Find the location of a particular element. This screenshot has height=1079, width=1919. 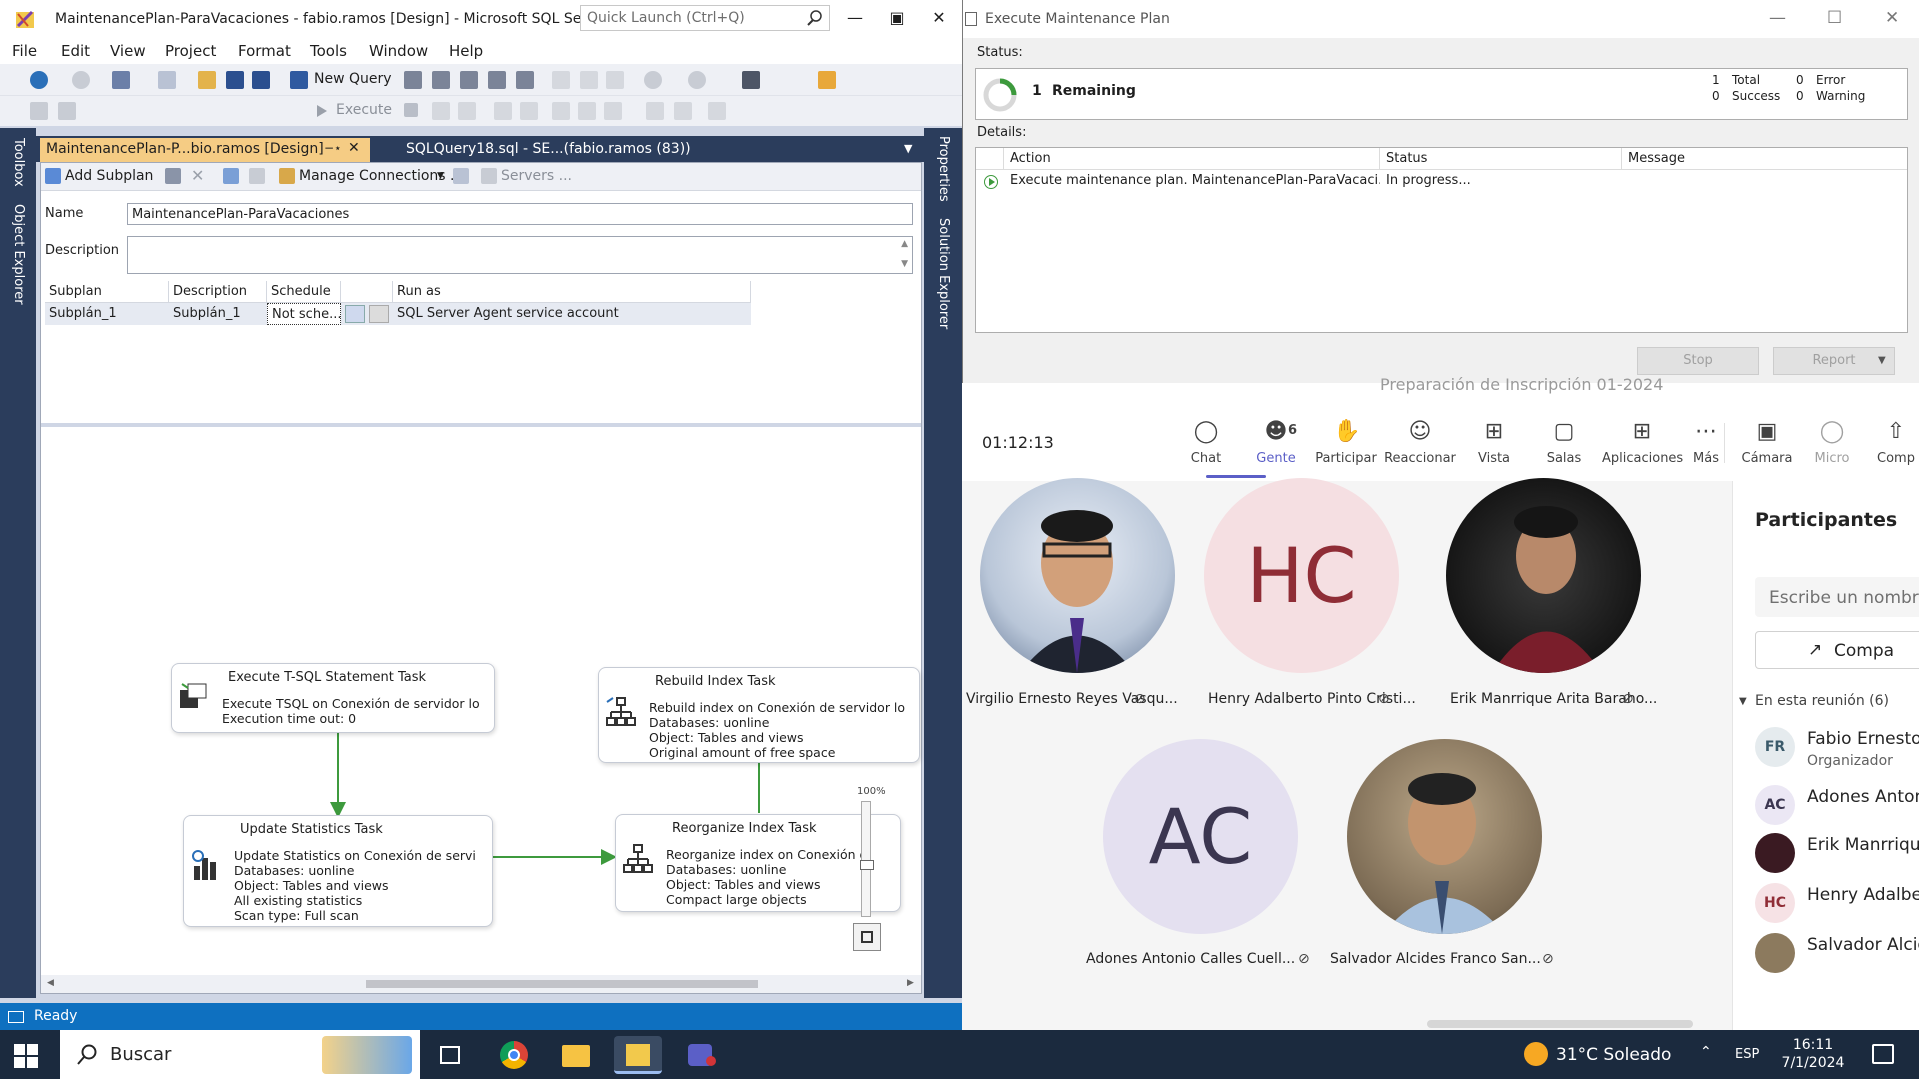

reporting-icon is located at coordinates (461, 176).